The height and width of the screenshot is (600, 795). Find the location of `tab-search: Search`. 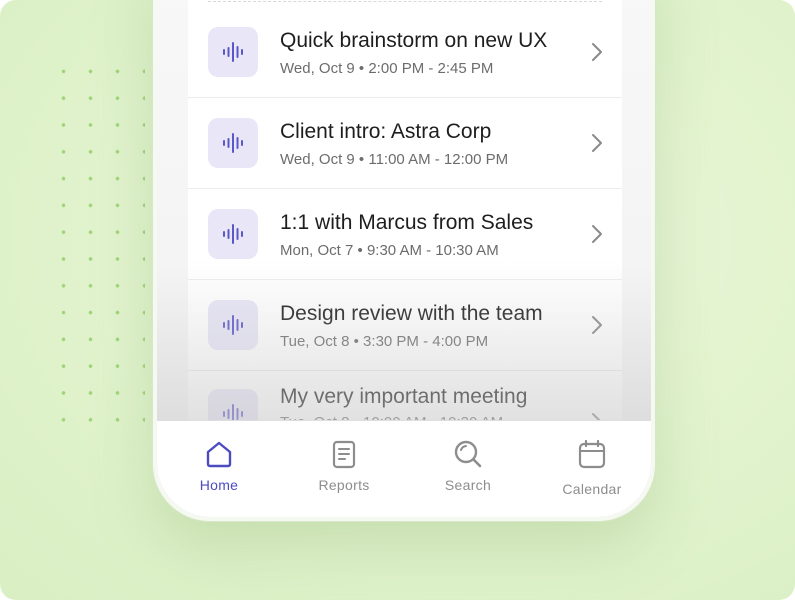

tab-search: Search is located at coordinates (468, 469).